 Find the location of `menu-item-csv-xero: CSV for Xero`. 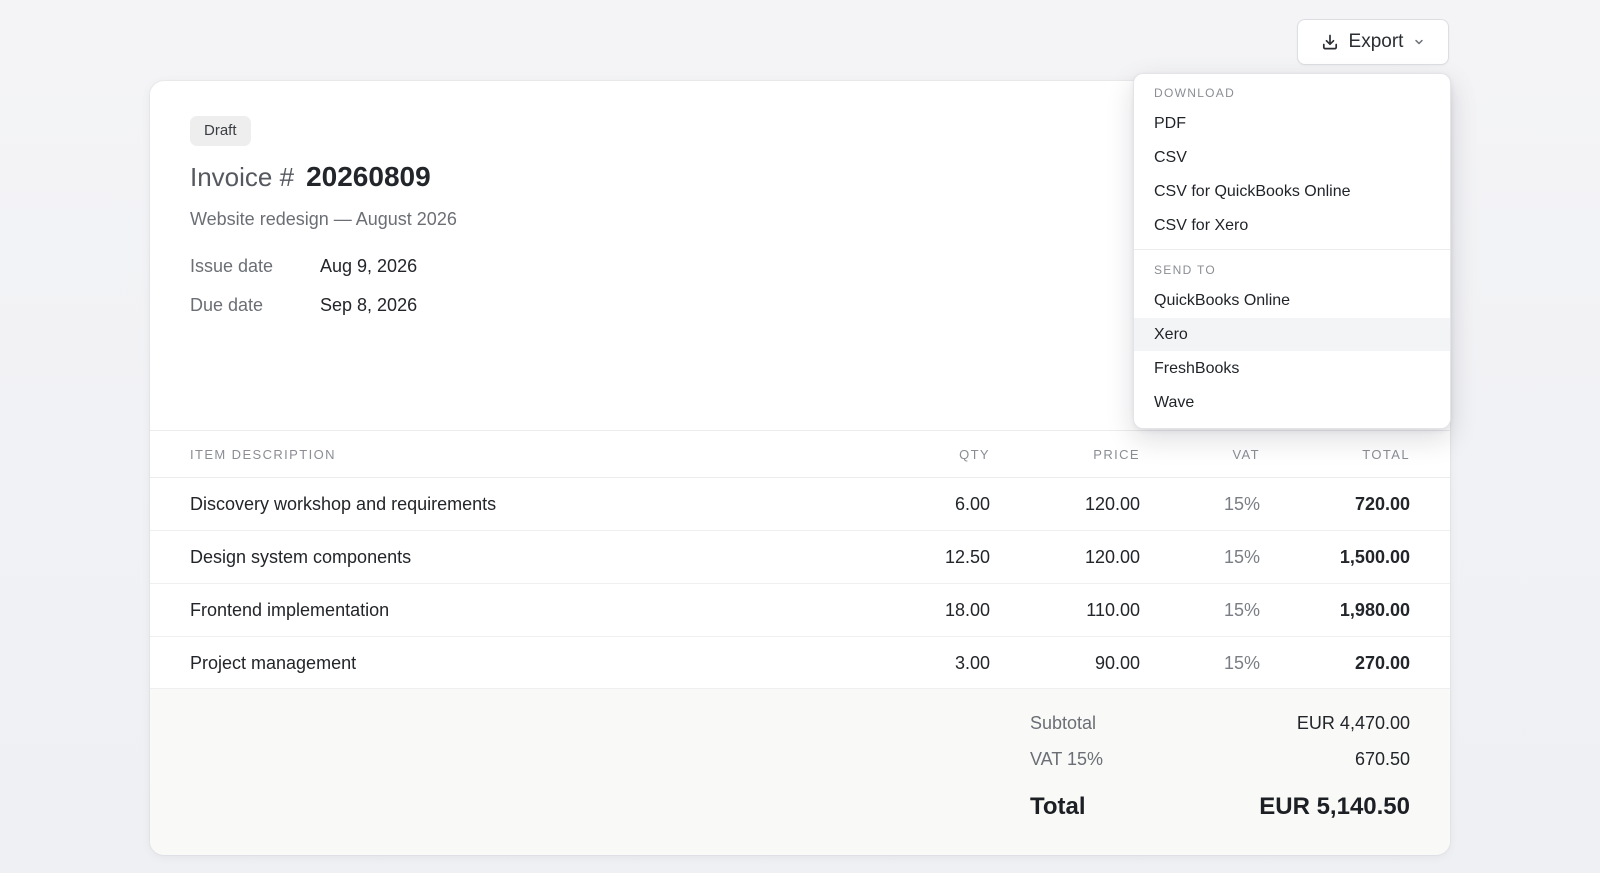

menu-item-csv-xero: CSV for Xero is located at coordinates (1292, 225).